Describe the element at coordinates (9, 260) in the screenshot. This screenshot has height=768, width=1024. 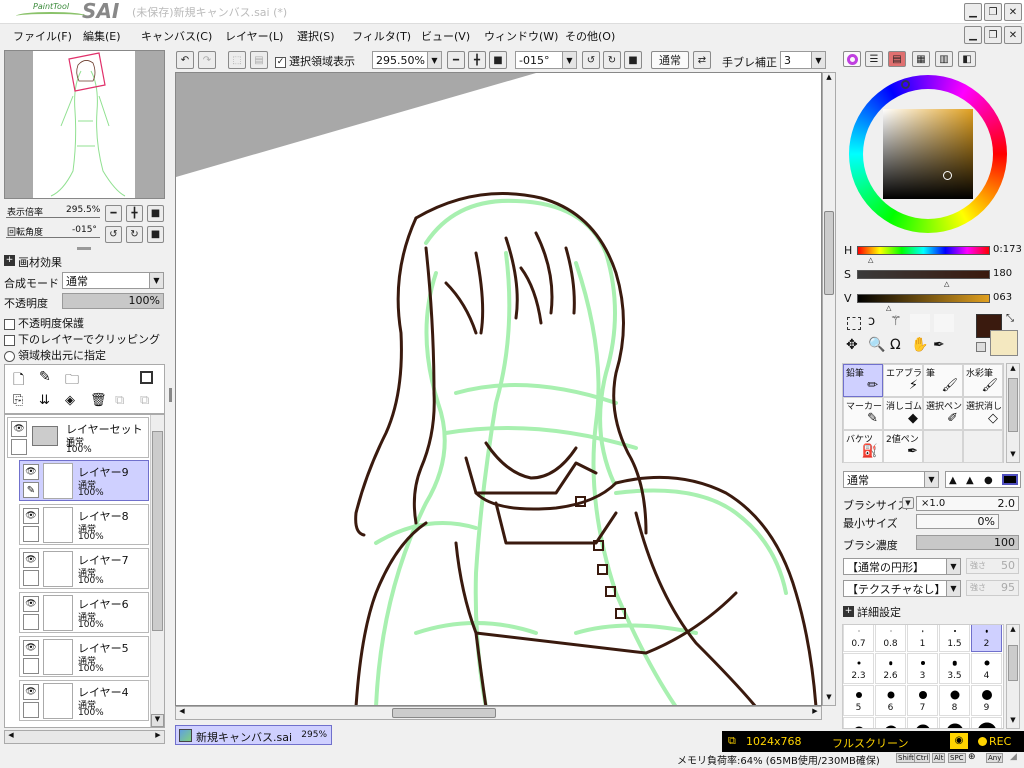
I see `texture-effect-expand-icon: +` at that location.